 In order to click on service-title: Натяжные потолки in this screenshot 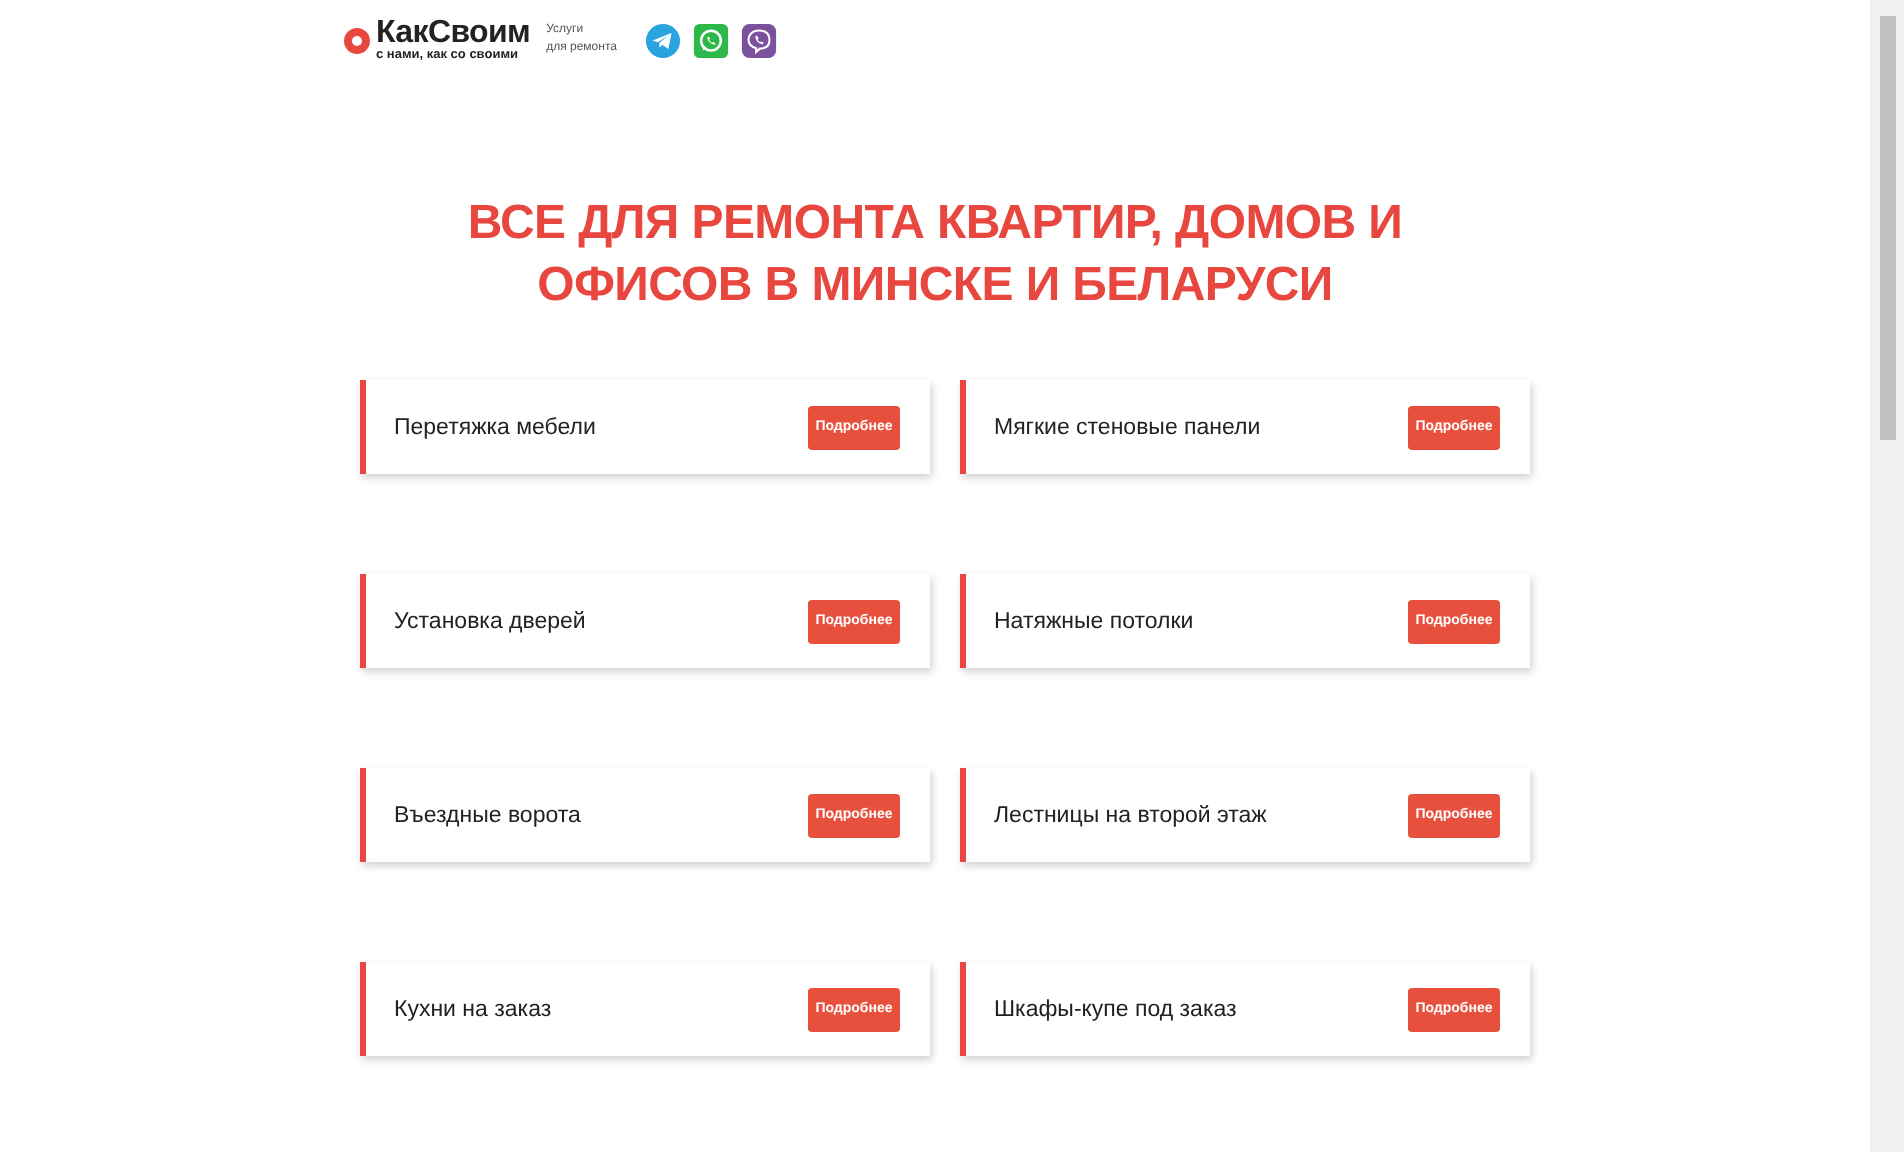, I will do `click(1094, 621)`.